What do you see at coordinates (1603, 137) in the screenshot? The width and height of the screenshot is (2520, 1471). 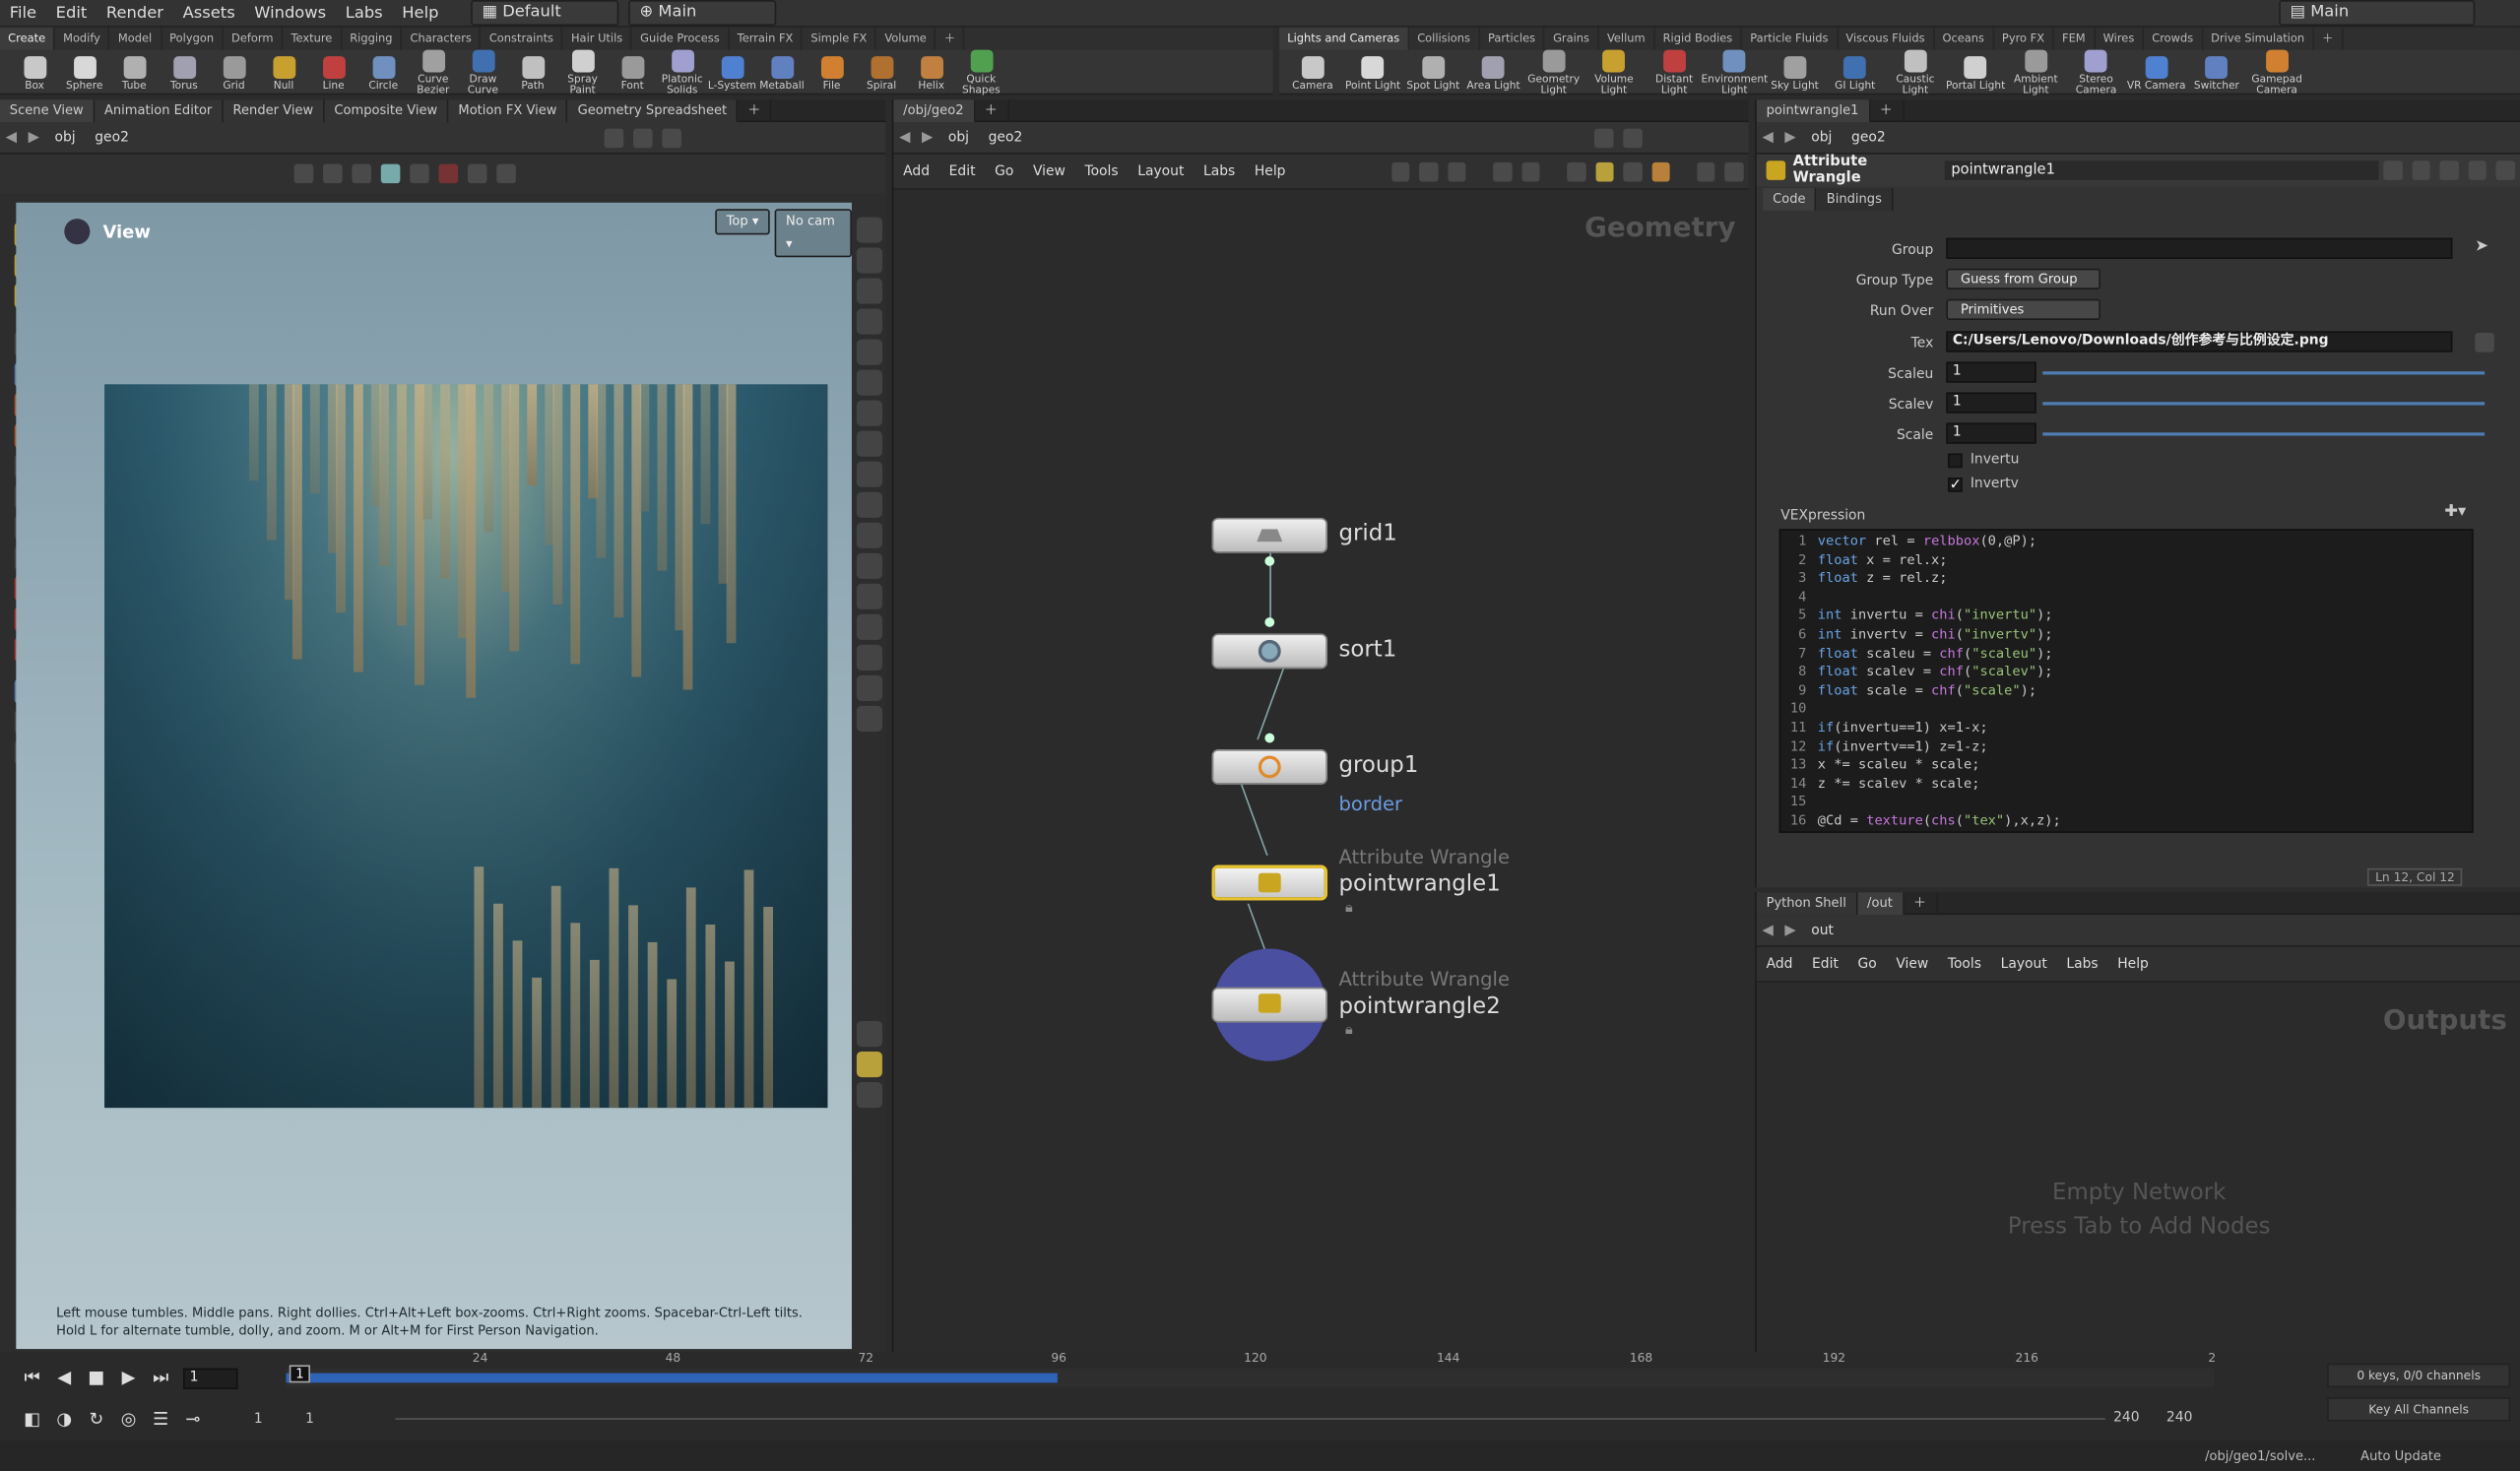 I see `net-pin-icon` at bounding box center [1603, 137].